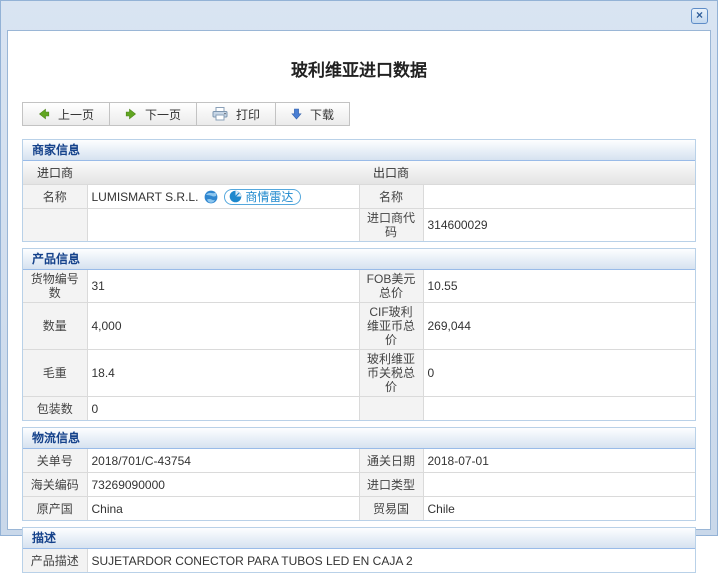 The width and height of the screenshot is (718, 573). I want to click on section-product-title: 产品信息, so click(359, 259).